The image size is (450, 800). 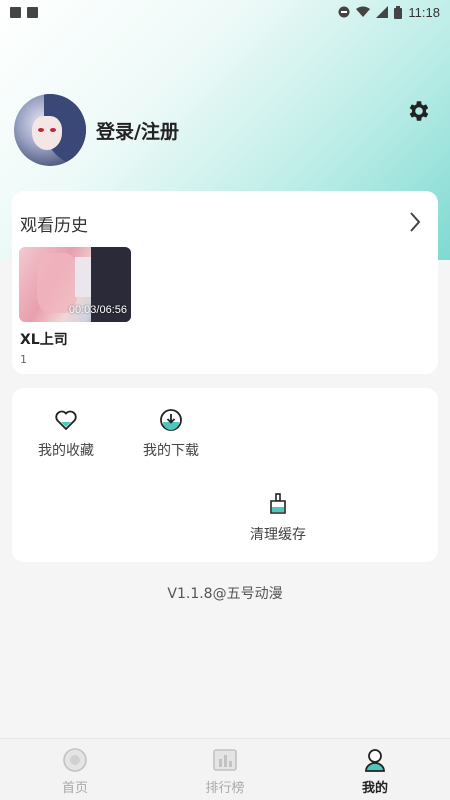 I want to click on profile-icon, so click(x=375, y=760).